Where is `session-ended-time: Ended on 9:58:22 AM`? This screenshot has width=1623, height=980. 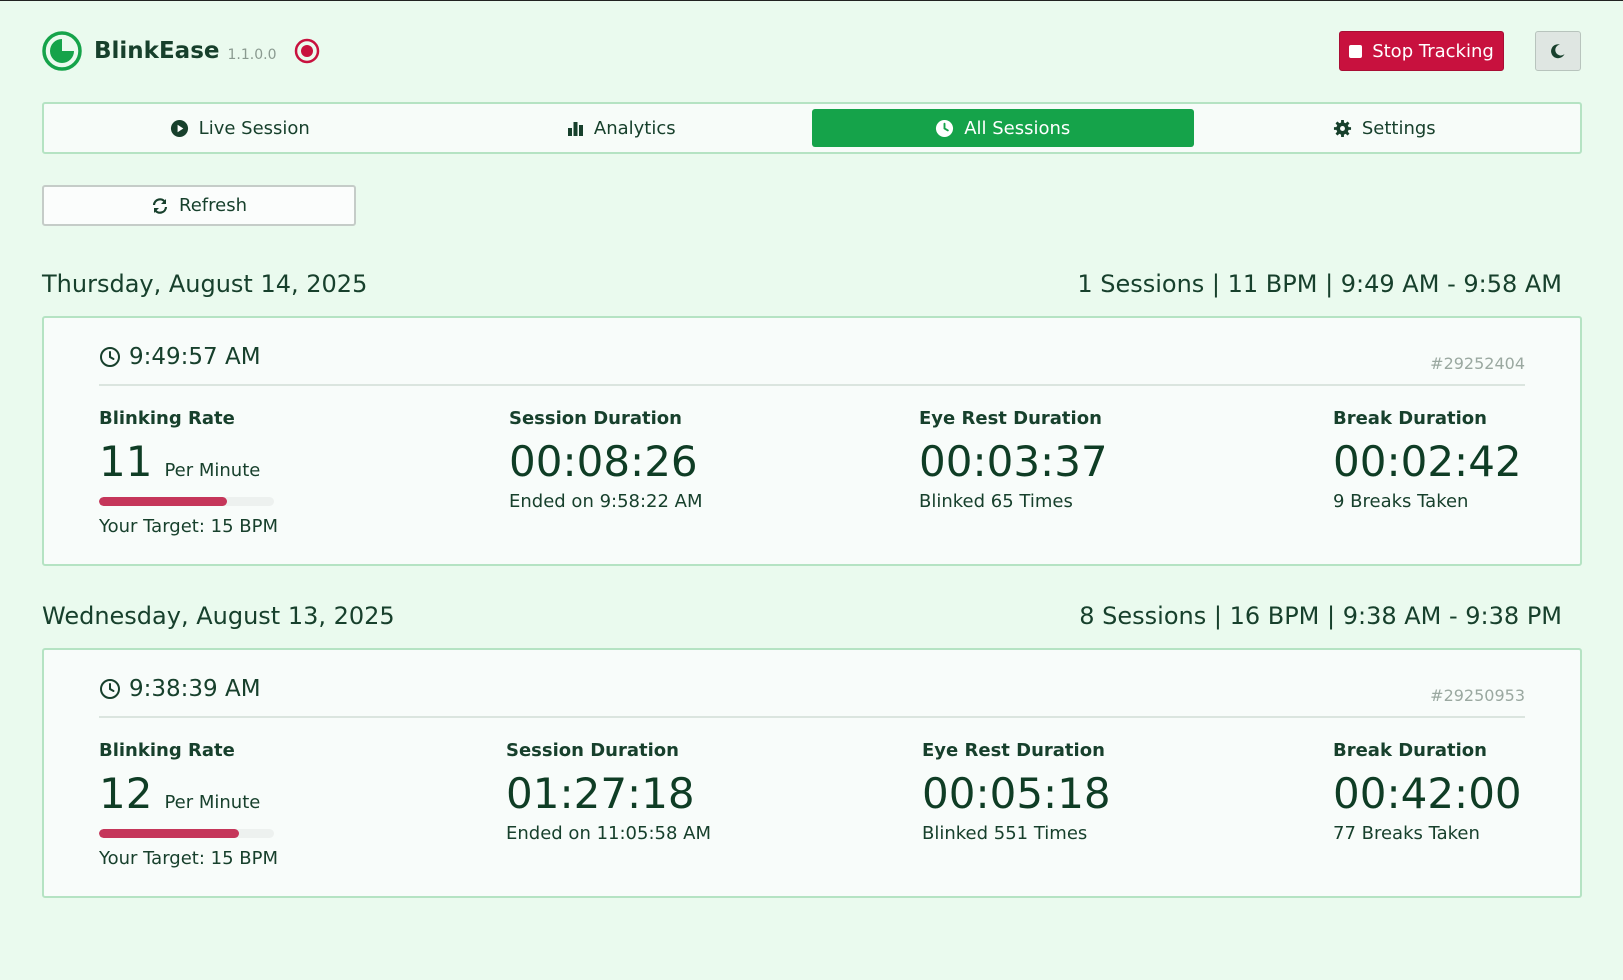
session-ended-time: Ended on 9:58:22 AM is located at coordinates (606, 502).